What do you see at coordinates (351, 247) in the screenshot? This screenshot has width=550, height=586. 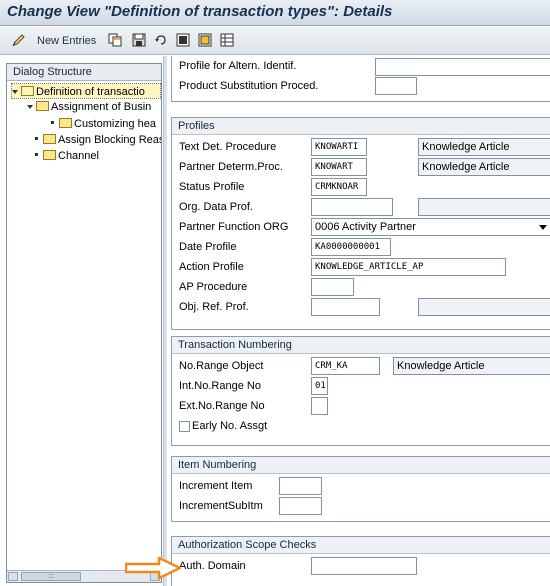 I see `date-profile-field: KA0000000001` at bounding box center [351, 247].